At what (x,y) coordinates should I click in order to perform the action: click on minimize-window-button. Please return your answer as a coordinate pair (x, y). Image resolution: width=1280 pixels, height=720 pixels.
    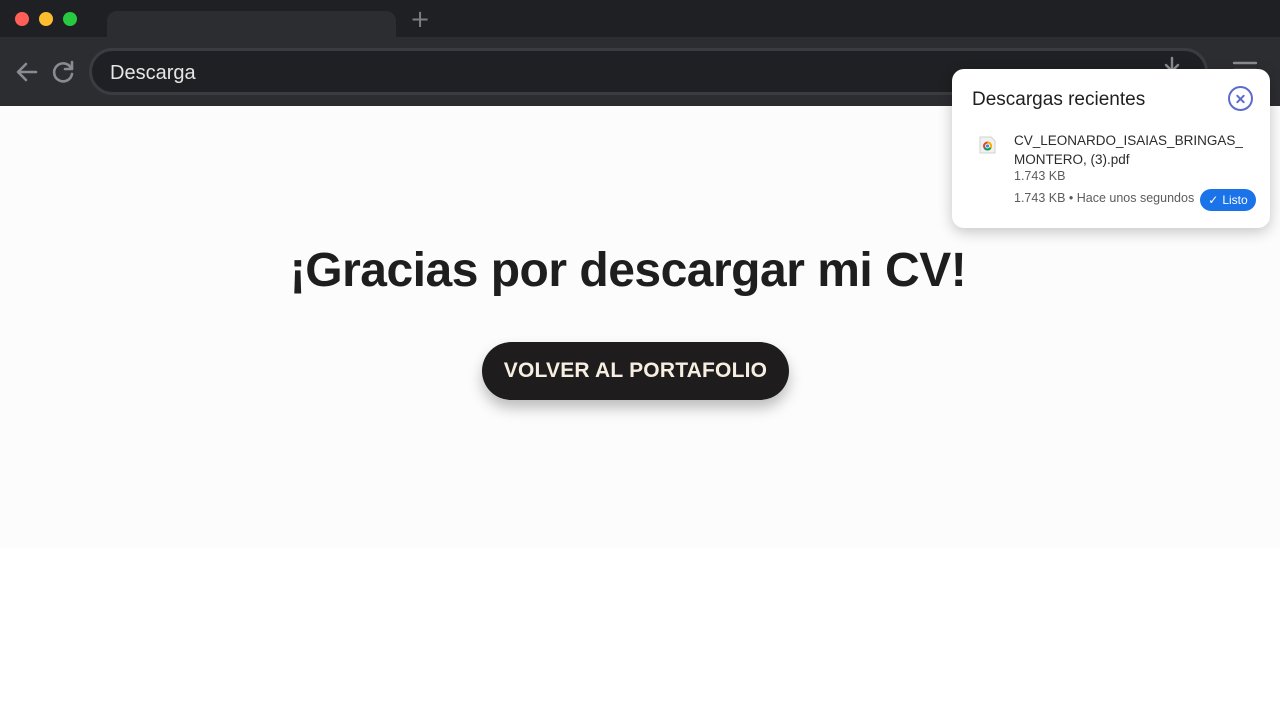
    Looking at the image, I should click on (46, 19).